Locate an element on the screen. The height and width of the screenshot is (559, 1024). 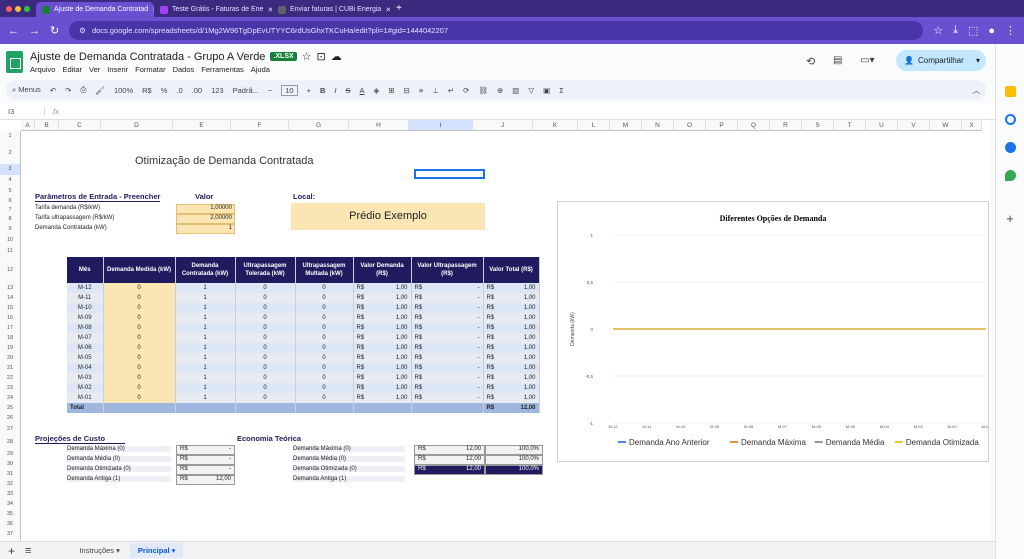
row-header: 13 is located at coordinates (10, 288).